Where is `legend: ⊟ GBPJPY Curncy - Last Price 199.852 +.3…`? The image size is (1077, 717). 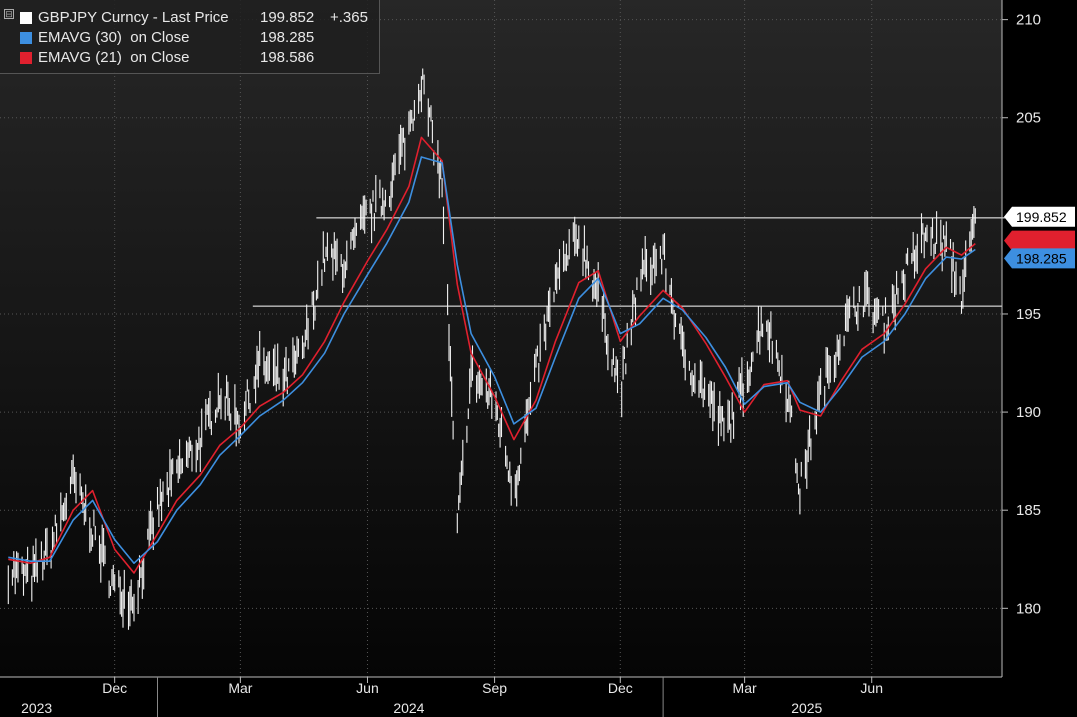 legend: ⊟ GBPJPY Curncy - Last Price 199.852 +.3… is located at coordinates (190, 37).